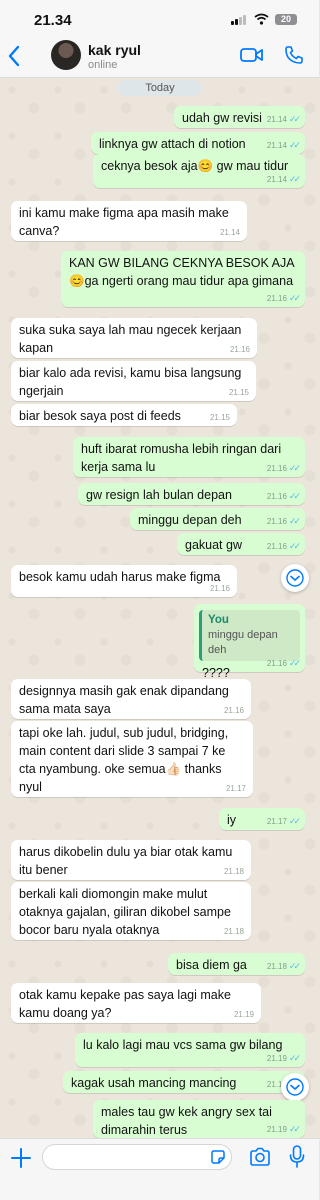 This screenshot has height=1200, width=320. What do you see at coordinates (260, 1157) in the screenshot?
I see `camera-icon` at bounding box center [260, 1157].